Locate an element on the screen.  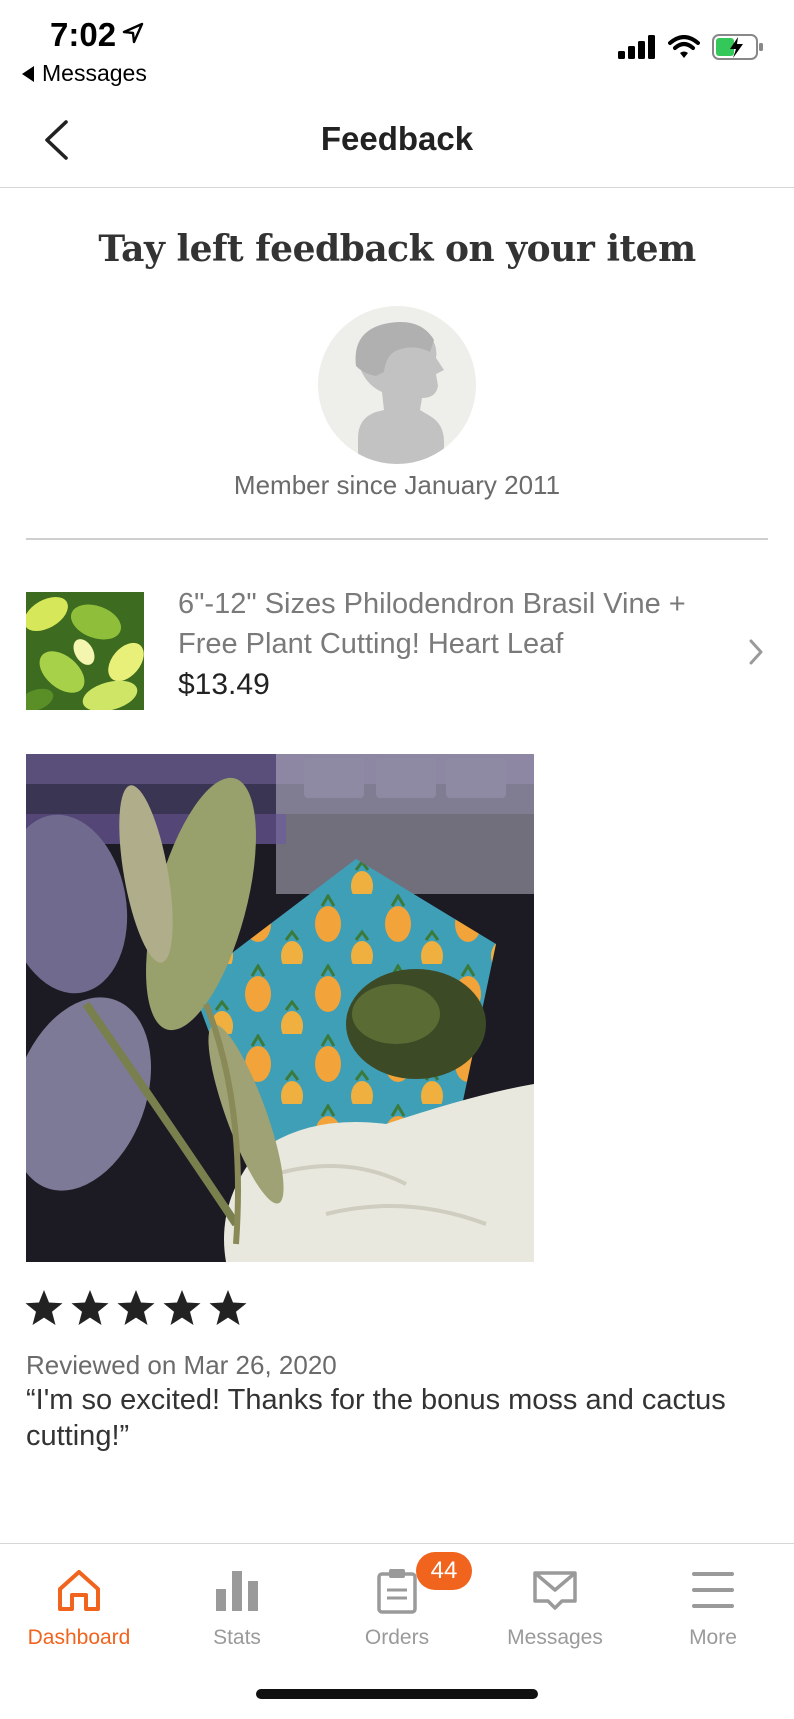
wifi-icon is located at coordinates (684, 49).